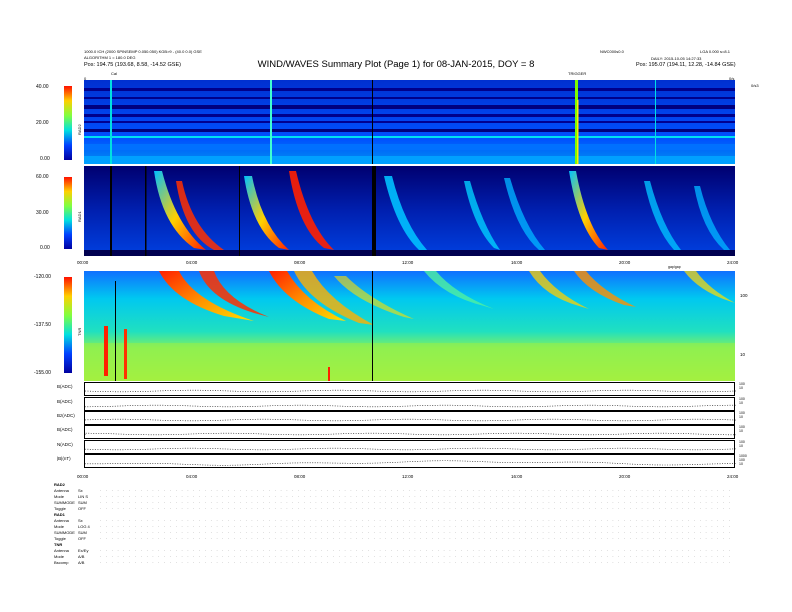 This screenshot has width=792, height=612. Describe the element at coordinates (409, 122) in the screenshot. I see `rad2-spectrogram` at that location.